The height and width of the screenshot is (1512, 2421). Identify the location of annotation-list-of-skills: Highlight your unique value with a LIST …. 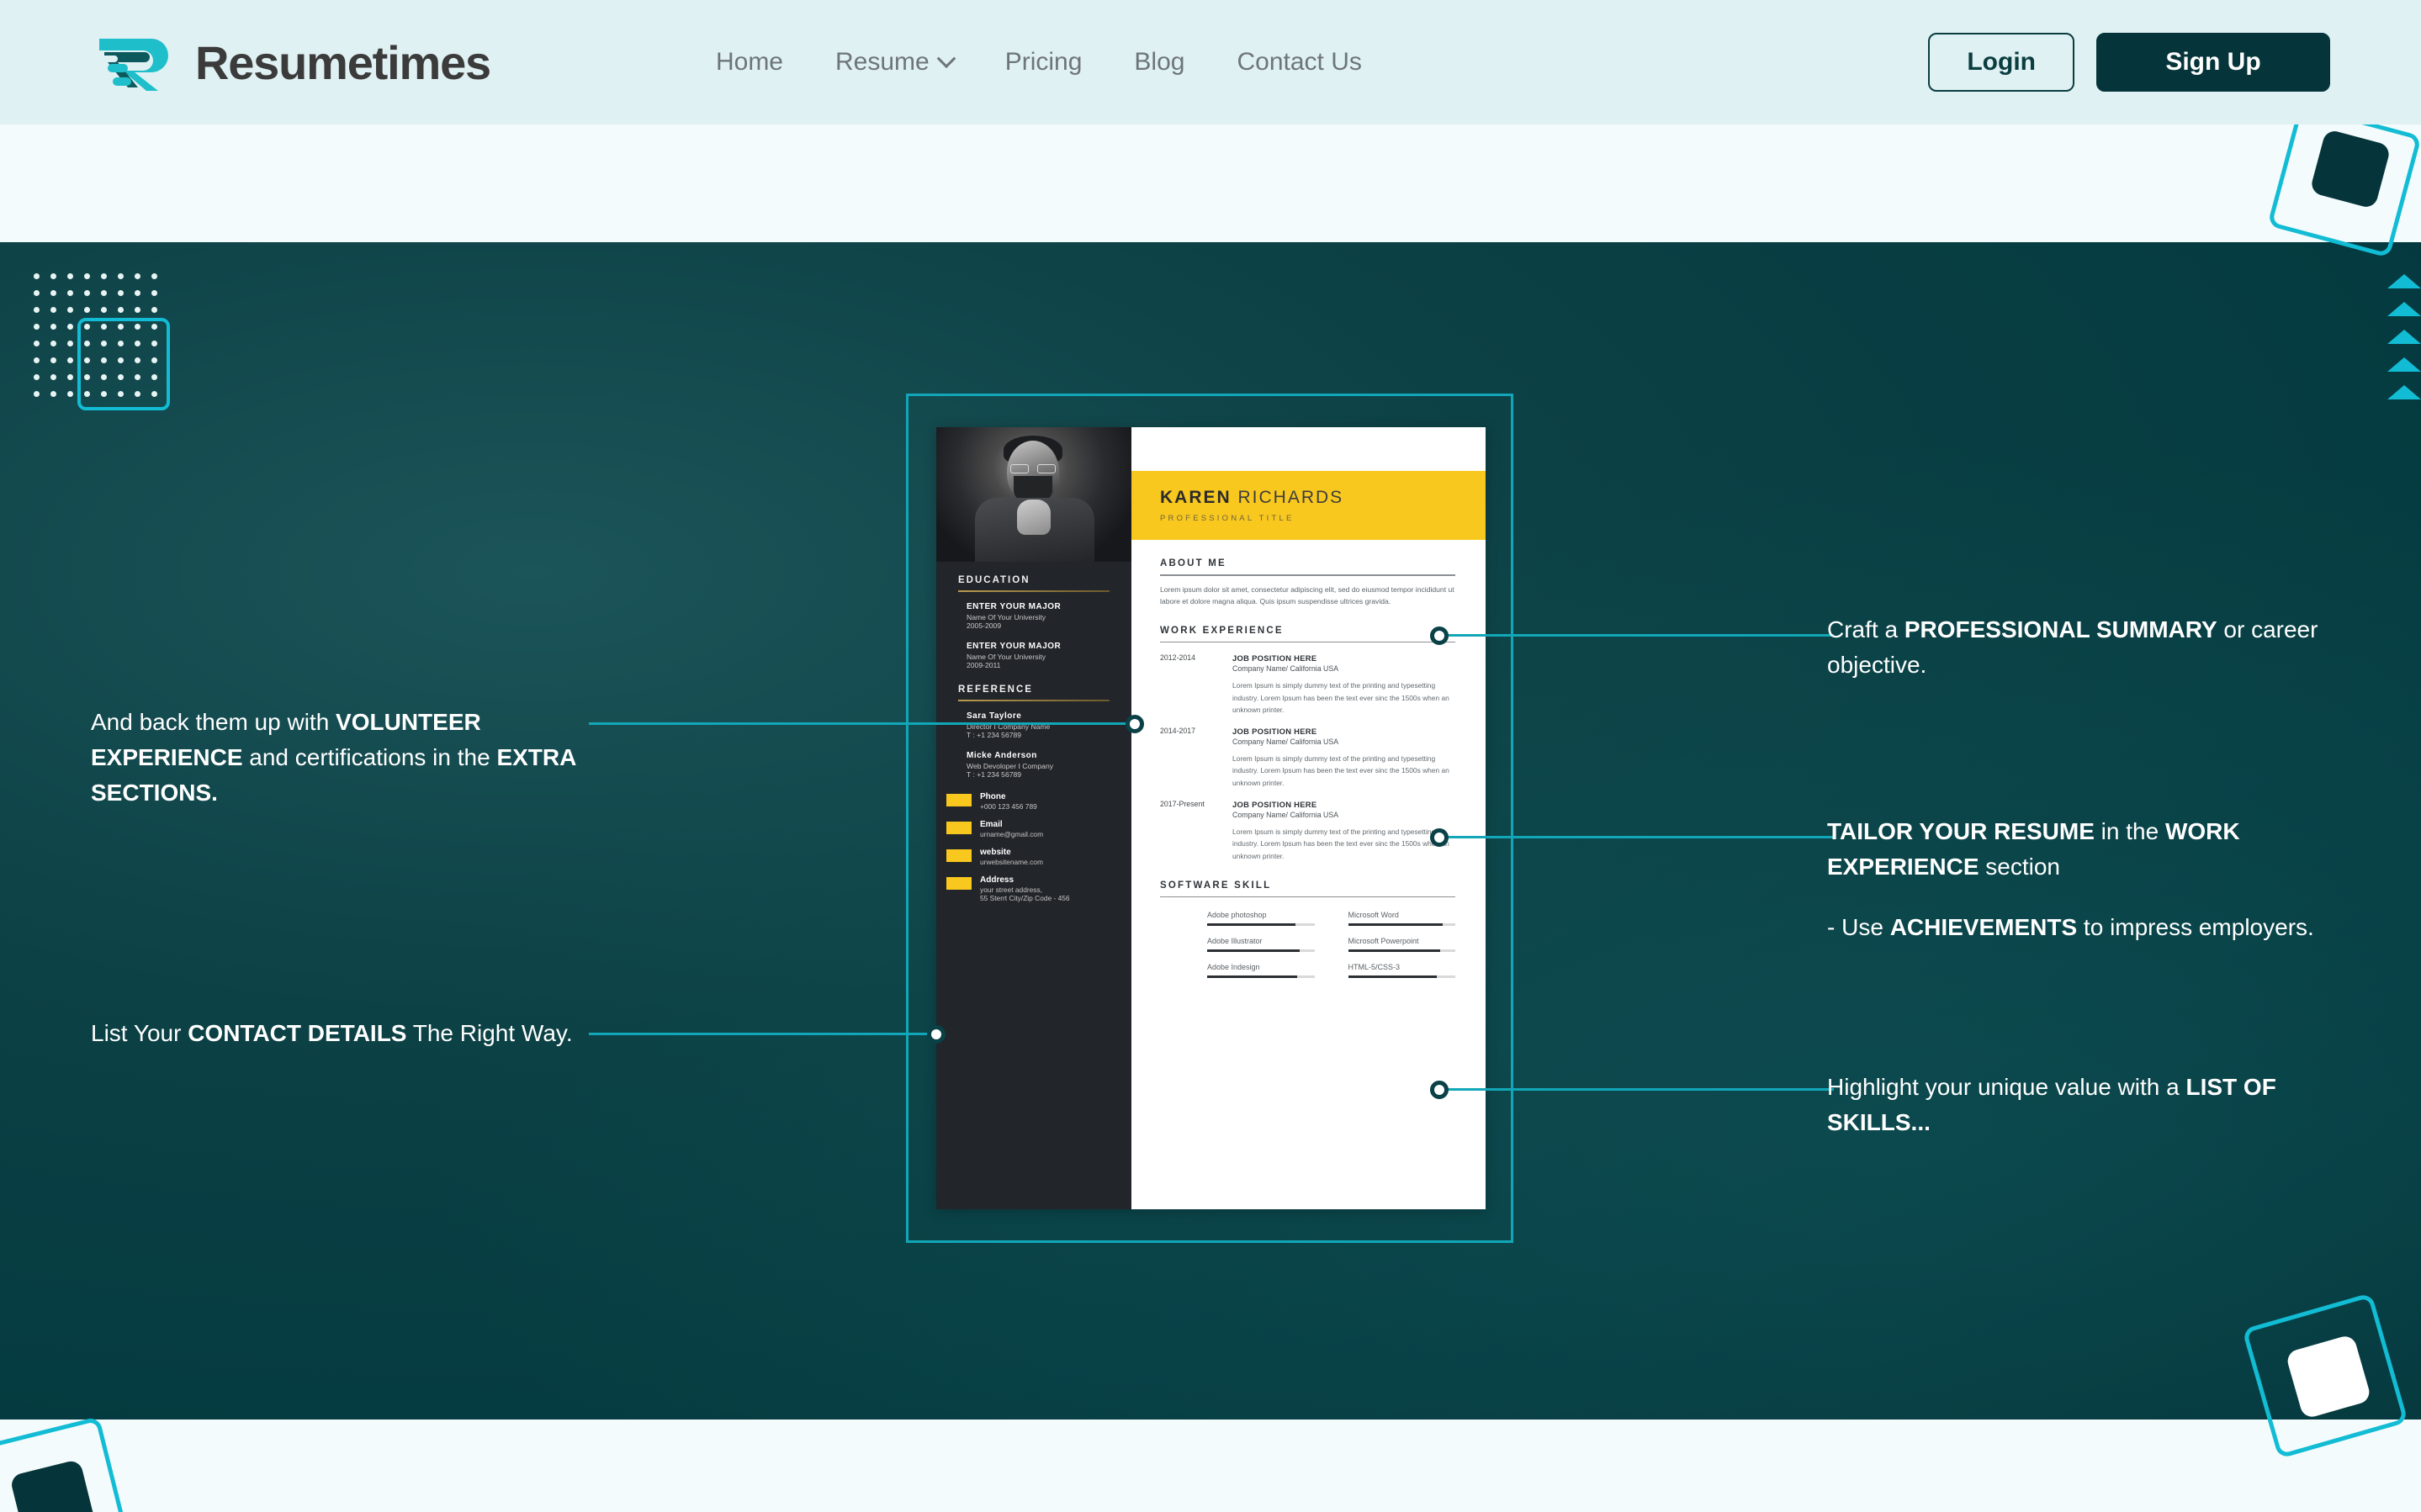
(2084, 1105).